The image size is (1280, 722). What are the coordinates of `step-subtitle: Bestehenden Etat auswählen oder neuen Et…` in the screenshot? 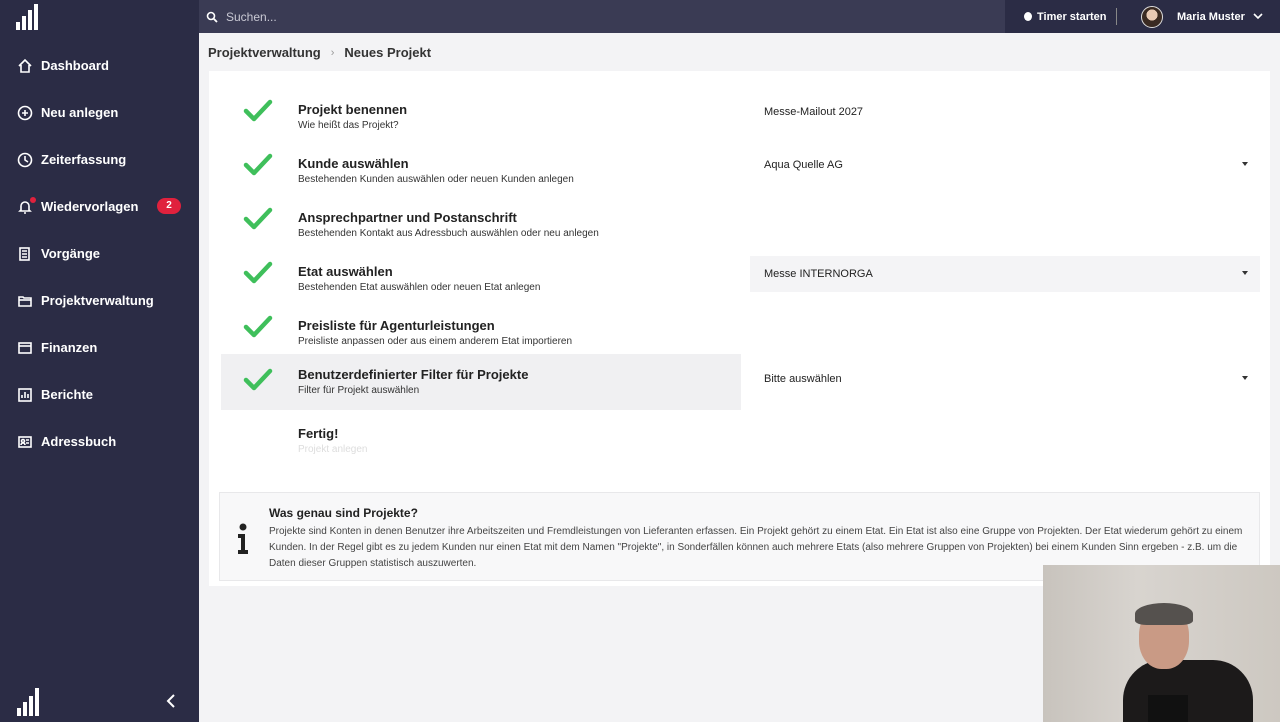 It's located at (419, 287).